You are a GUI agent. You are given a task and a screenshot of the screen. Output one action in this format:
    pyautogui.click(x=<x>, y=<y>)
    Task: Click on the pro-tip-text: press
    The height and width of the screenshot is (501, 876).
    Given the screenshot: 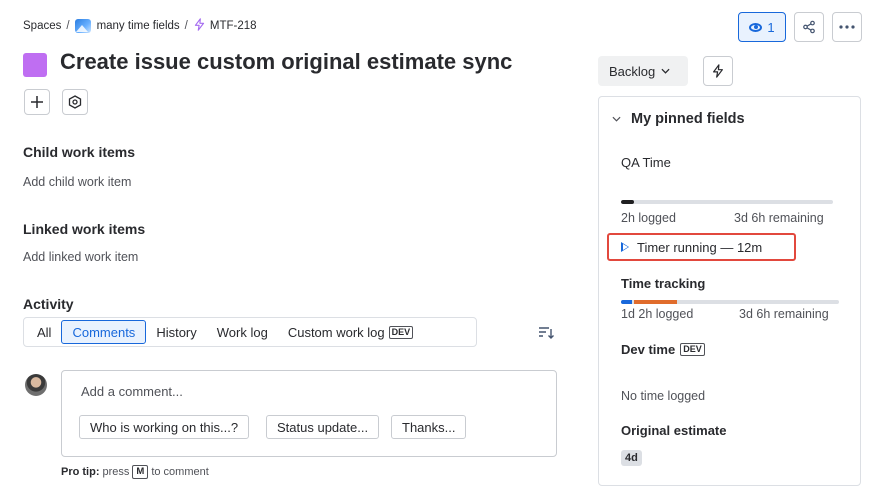 What is the action you would take?
    pyautogui.click(x=116, y=472)
    